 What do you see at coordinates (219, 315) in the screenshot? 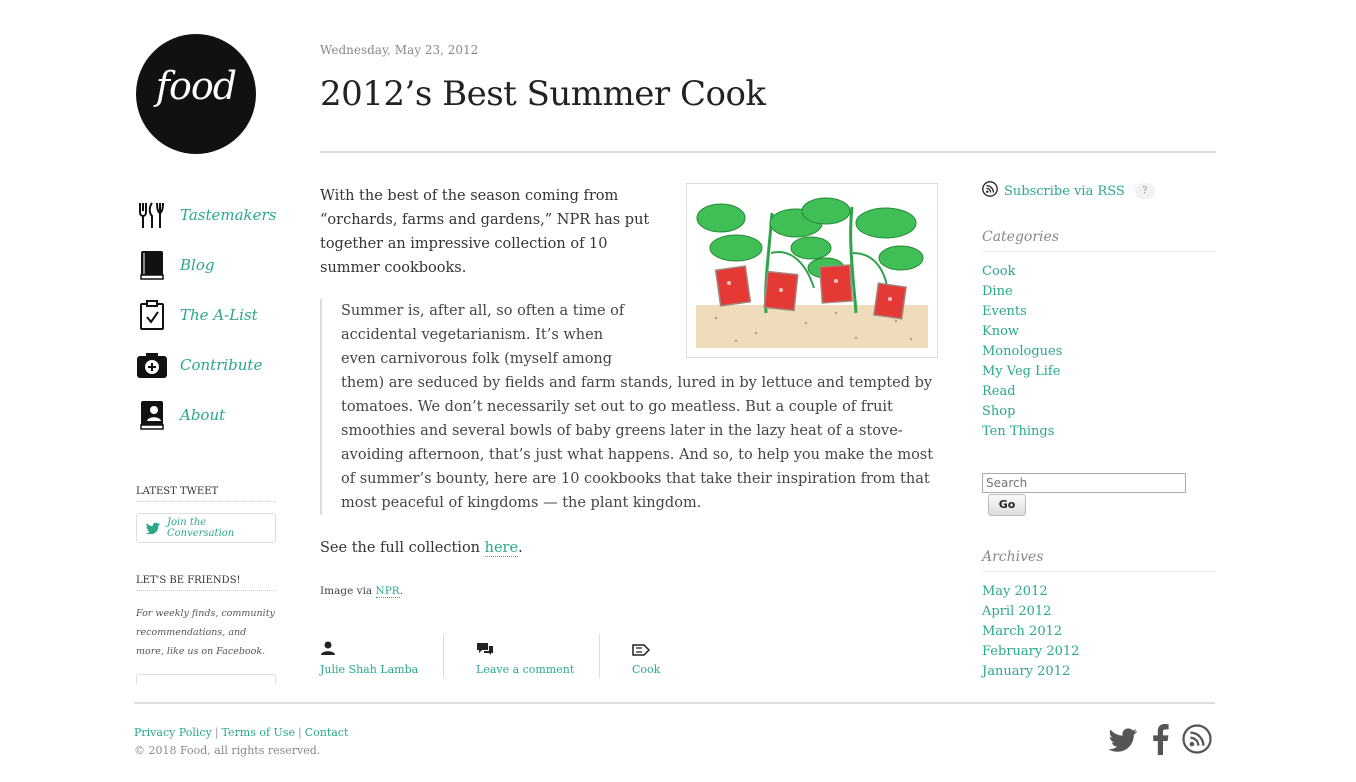
I see `nav-label-a-list: The A-List` at bounding box center [219, 315].